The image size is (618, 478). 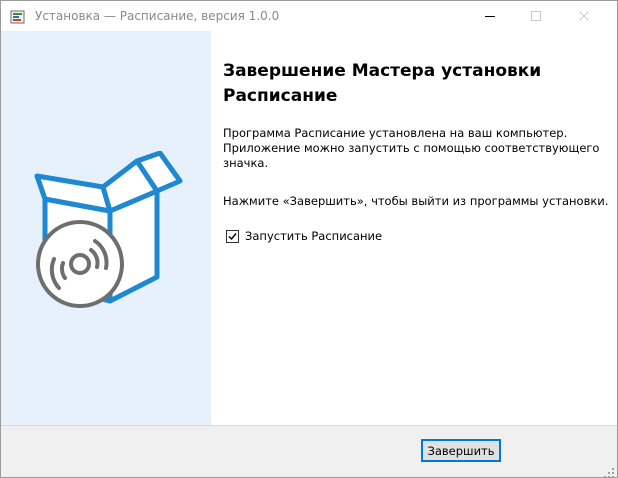 I want to click on minimize-button, so click(x=490, y=16).